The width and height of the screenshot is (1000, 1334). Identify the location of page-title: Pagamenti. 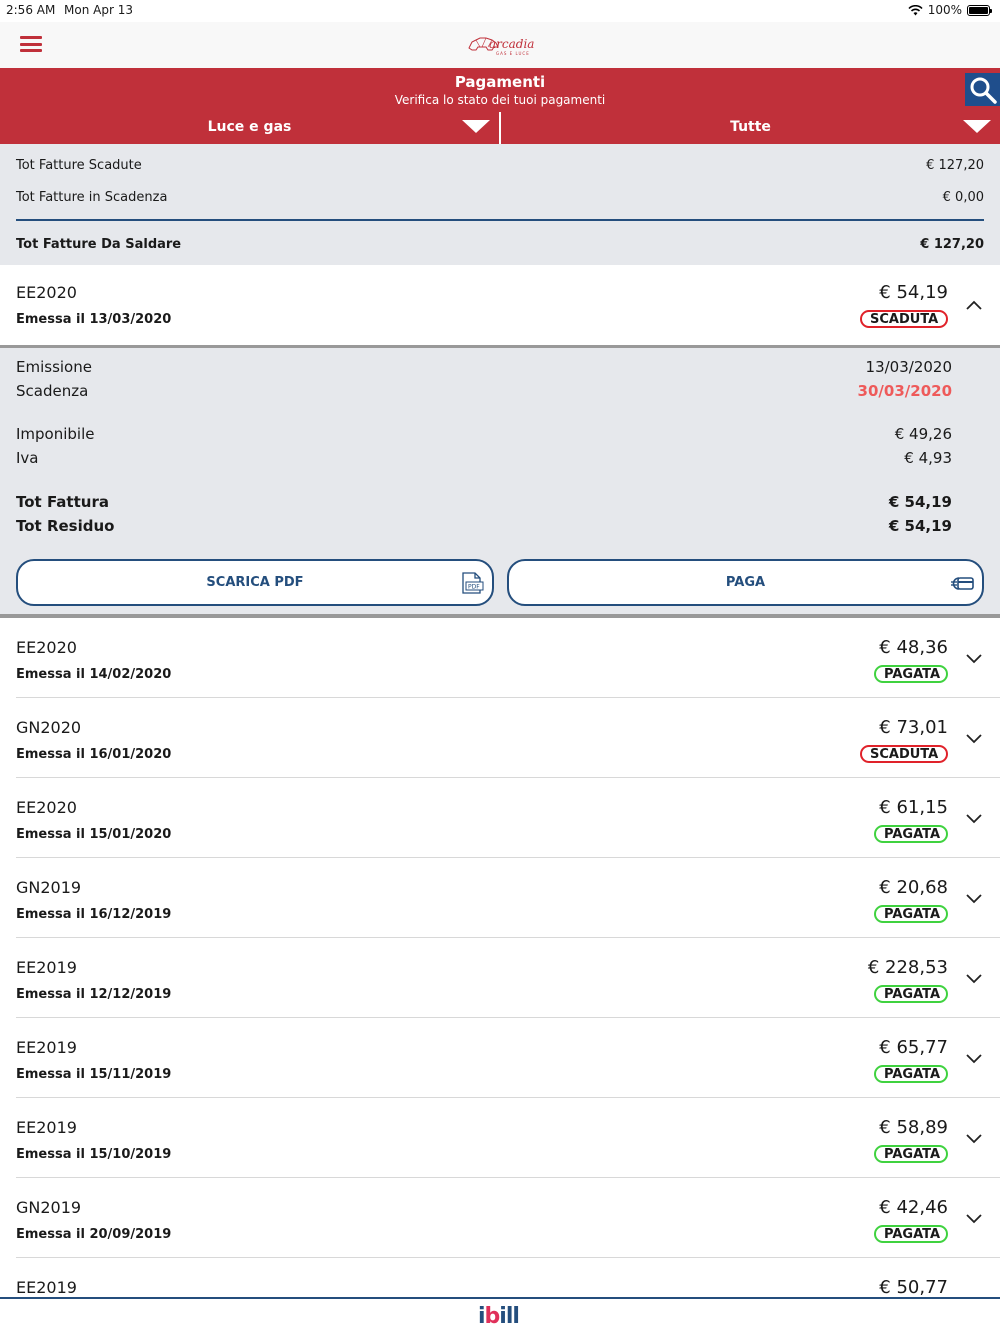
(500, 82).